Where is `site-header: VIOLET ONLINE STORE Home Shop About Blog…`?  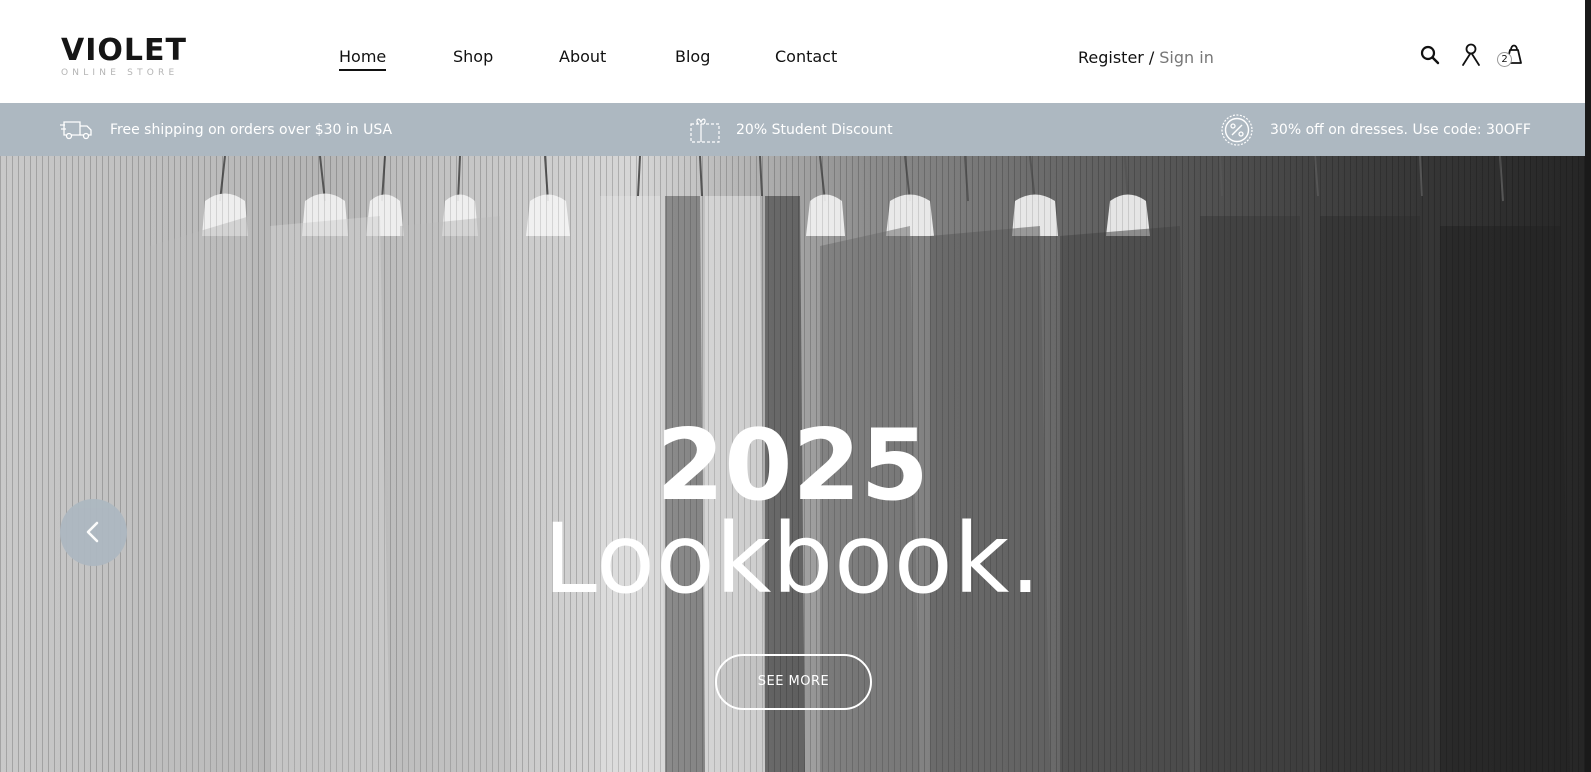 site-header: VIOLET ONLINE STORE Home Shop About Blog… is located at coordinates (795, 51).